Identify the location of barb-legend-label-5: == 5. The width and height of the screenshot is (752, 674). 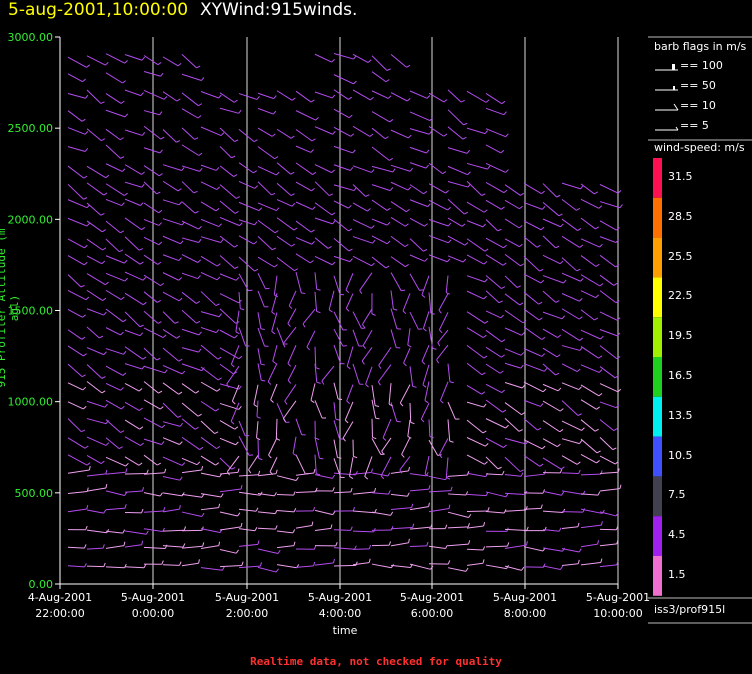
(694, 125).